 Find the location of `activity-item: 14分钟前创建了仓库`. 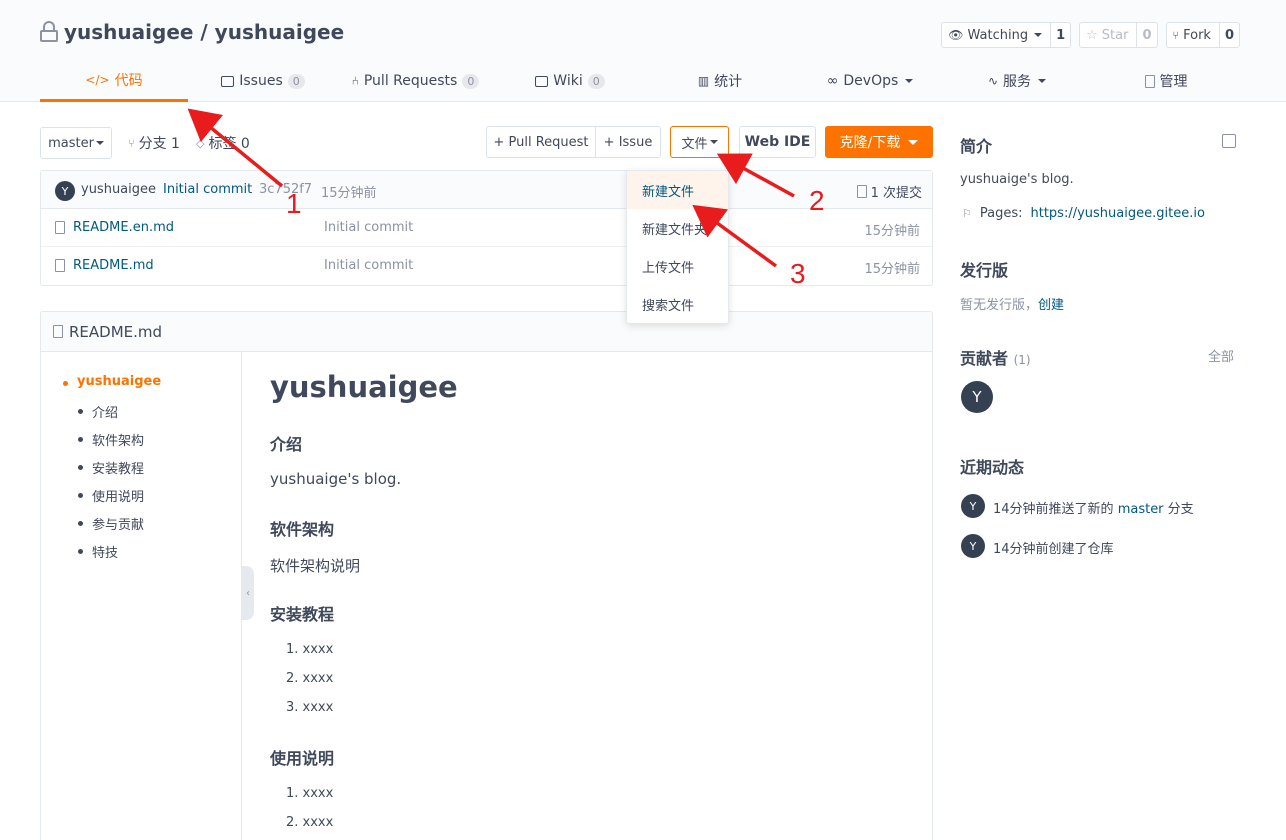

activity-item: 14分钟前创建了仓库 is located at coordinates (1053, 549).